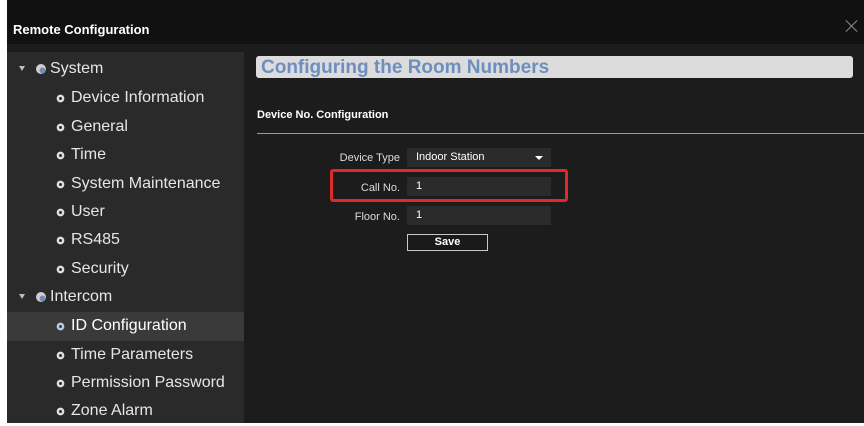 The height and width of the screenshot is (426, 864). I want to click on close-icon, so click(852, 26).